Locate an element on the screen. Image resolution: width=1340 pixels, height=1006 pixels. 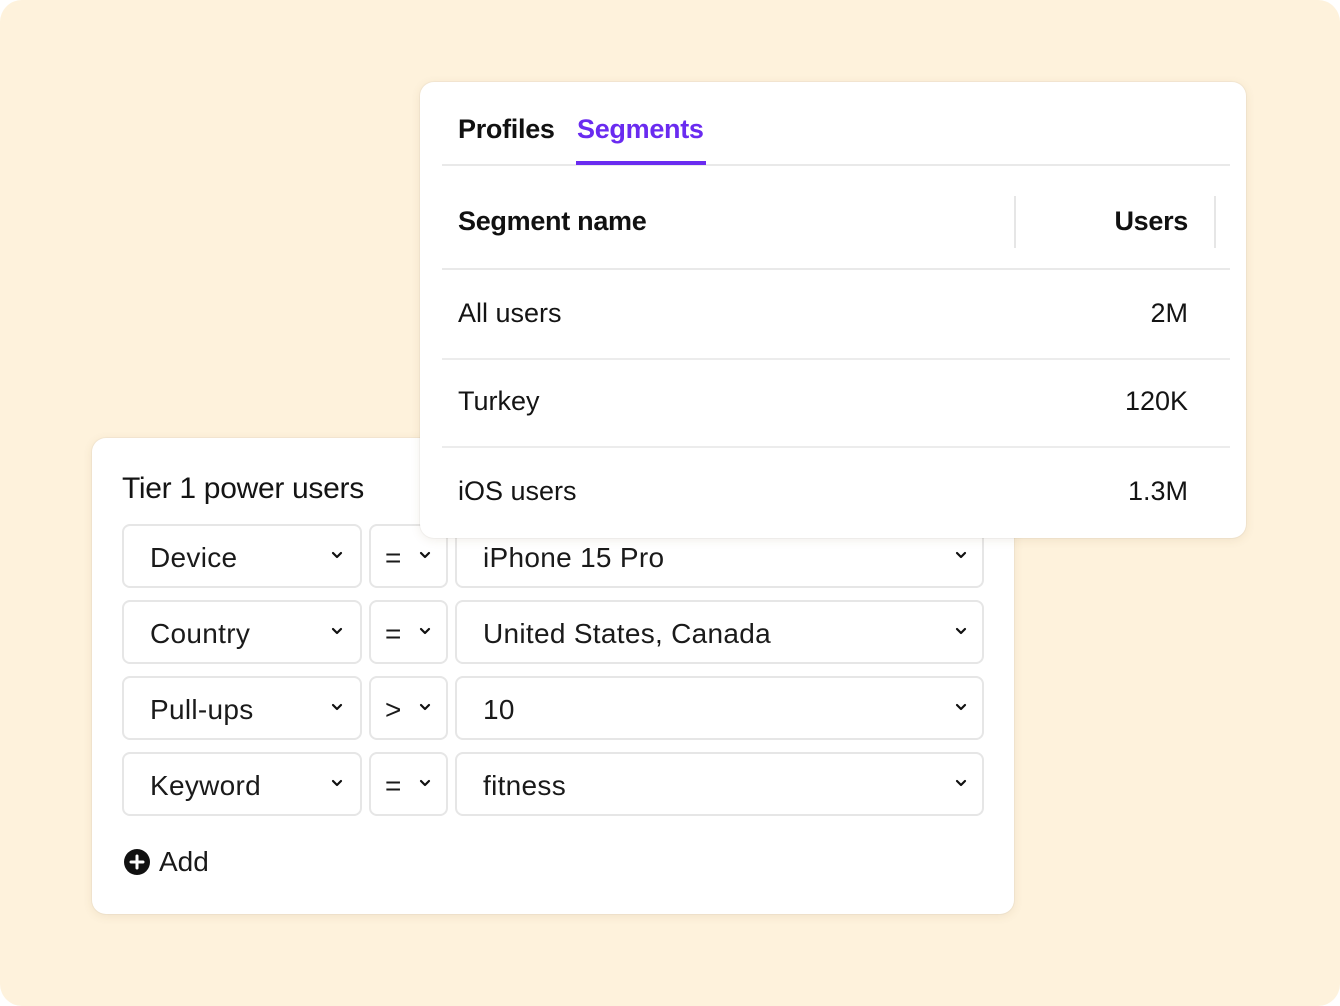
segment-name-cell: iOS users is located at coordinates (517, 491).